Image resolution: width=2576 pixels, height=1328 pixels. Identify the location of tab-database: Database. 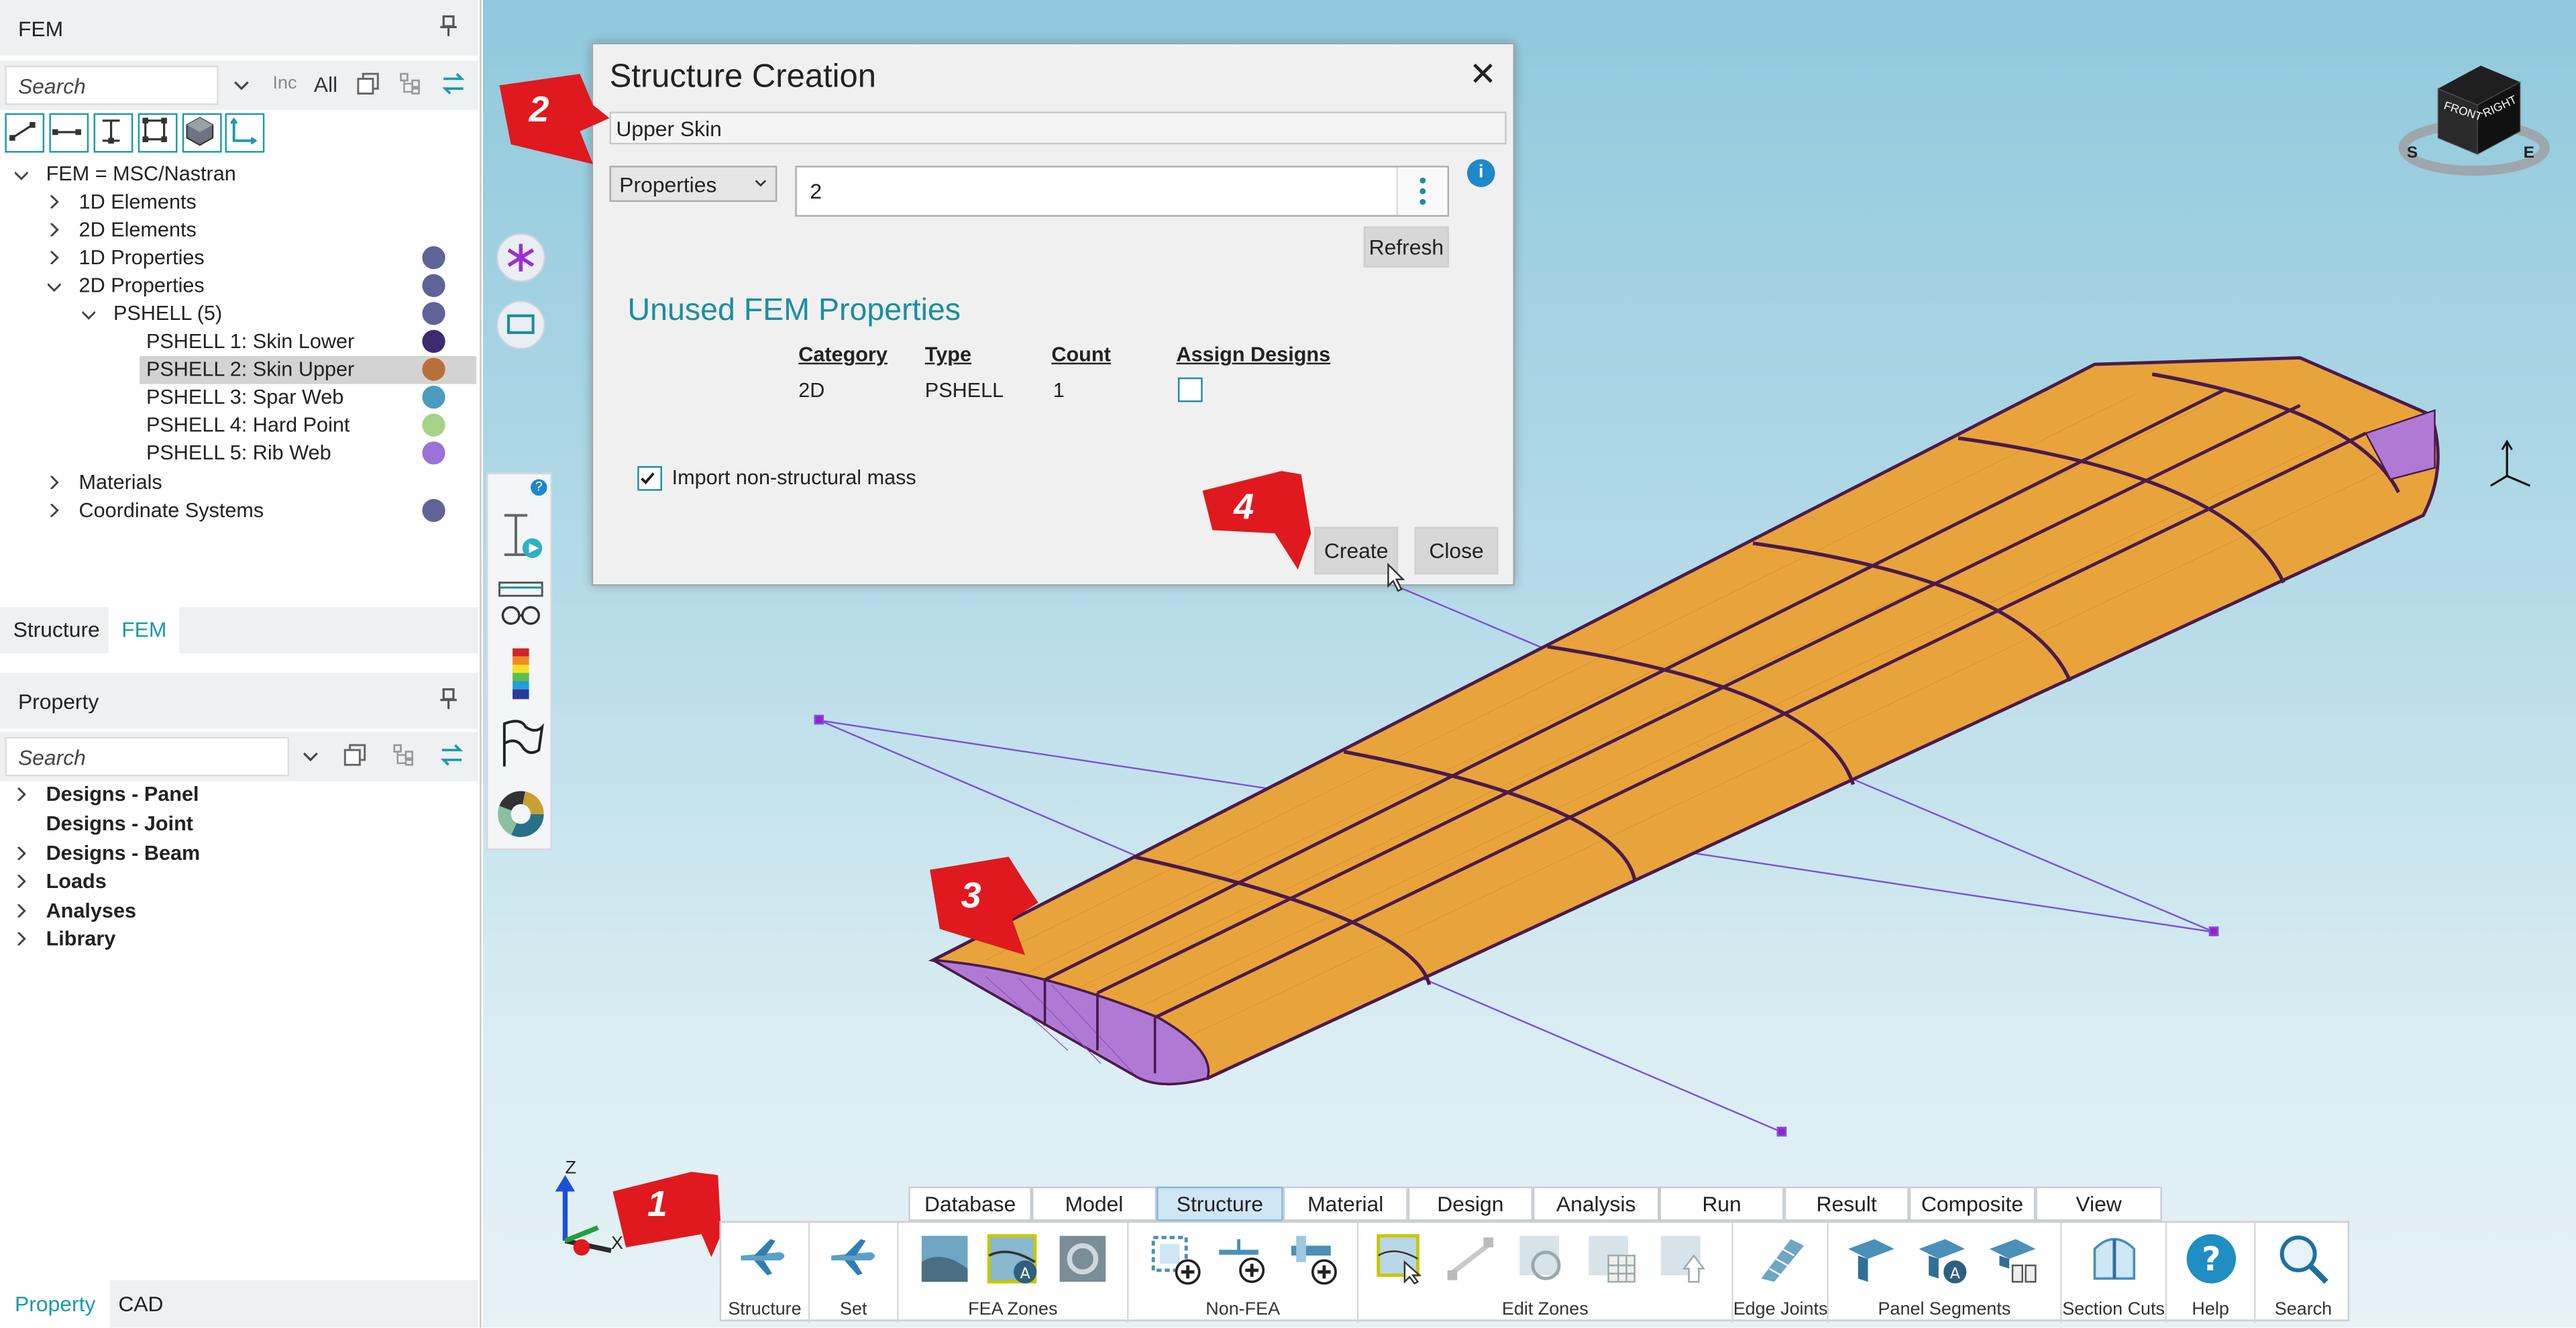
(970, 1204).